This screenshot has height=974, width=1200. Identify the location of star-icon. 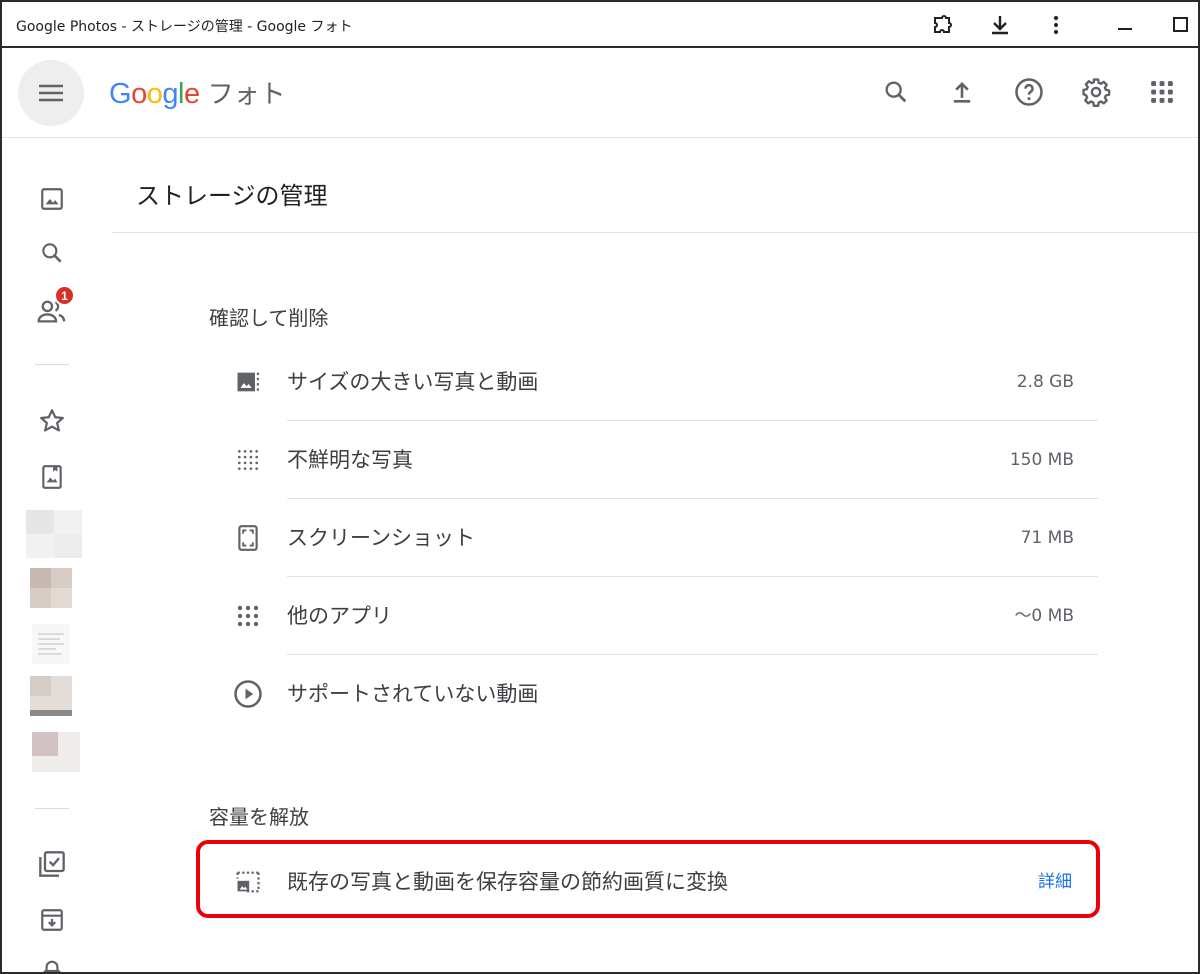
(52, 421).